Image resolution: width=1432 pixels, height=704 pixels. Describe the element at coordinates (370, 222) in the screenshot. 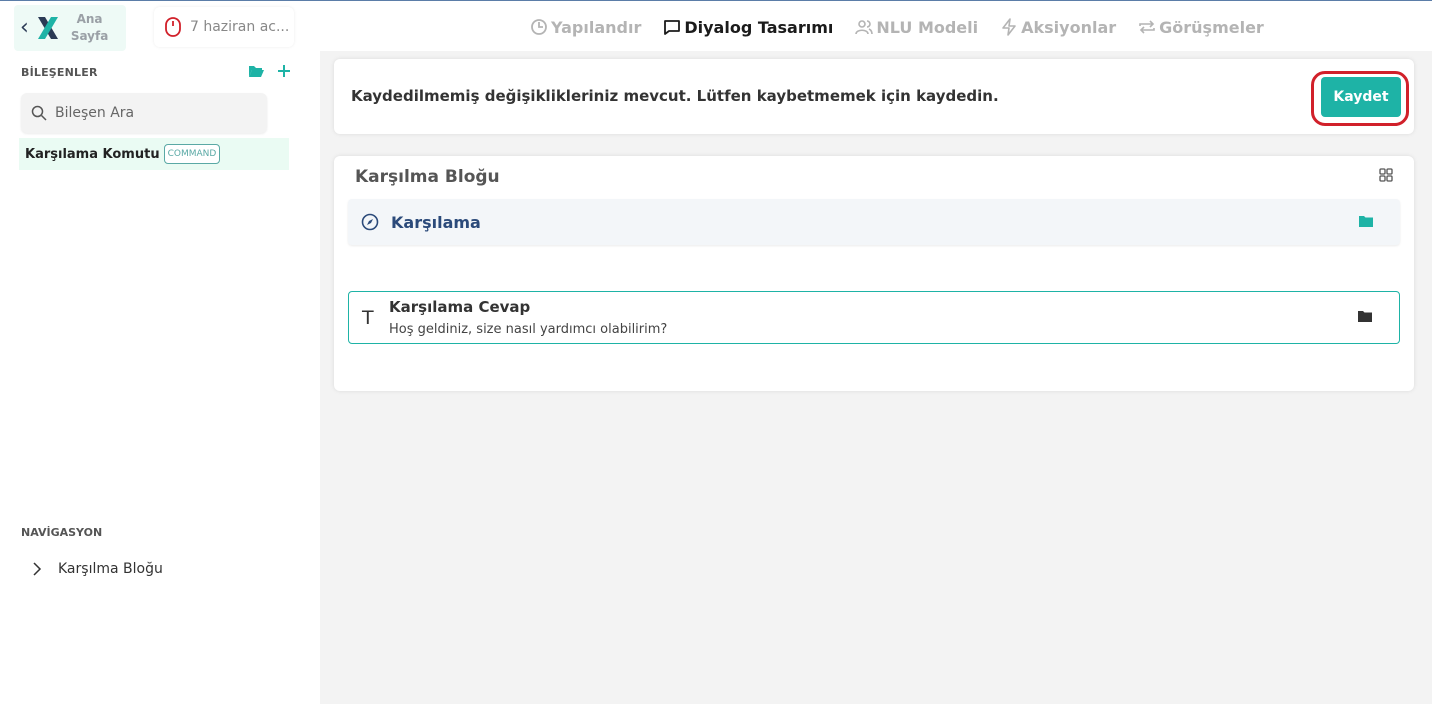

I see `compass-icon` at that location.